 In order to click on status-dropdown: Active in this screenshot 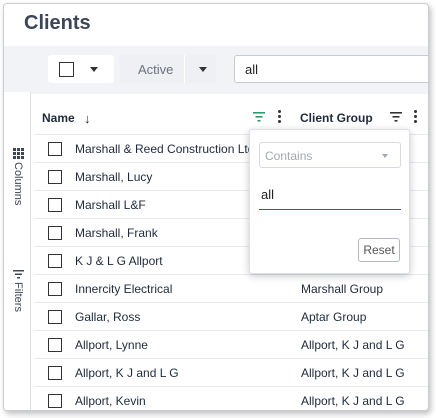, I will do `click(168, 69)`.